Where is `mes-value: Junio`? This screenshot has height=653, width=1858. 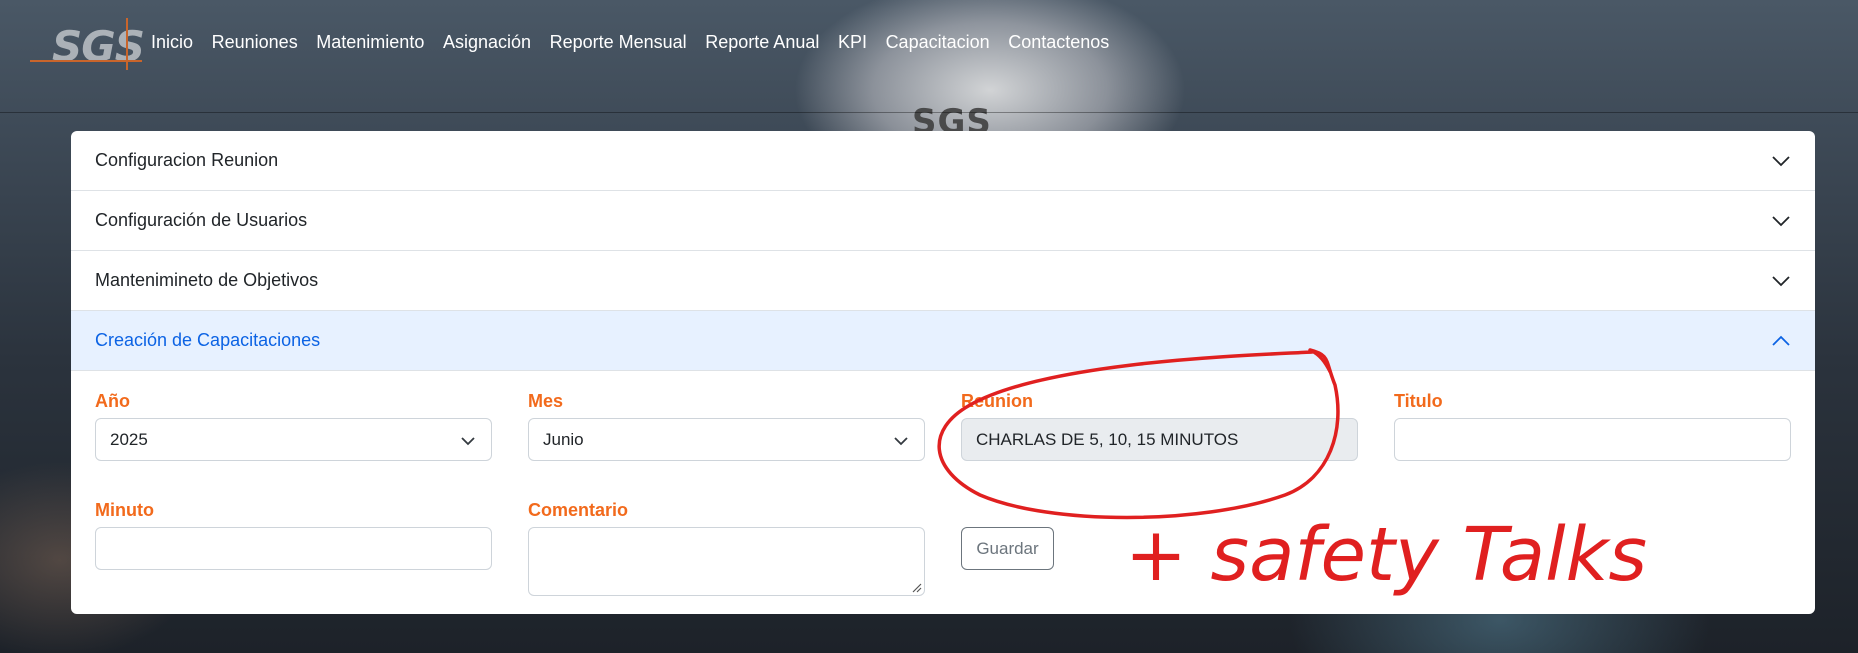
mes-value: Junio is located at coordinates (563, 439).